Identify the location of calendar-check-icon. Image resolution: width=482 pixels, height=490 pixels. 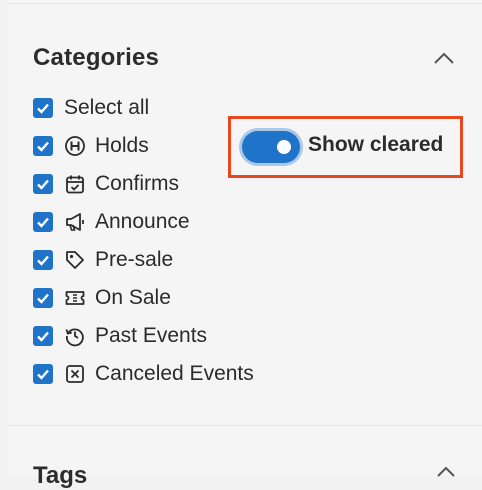
(75, 184).